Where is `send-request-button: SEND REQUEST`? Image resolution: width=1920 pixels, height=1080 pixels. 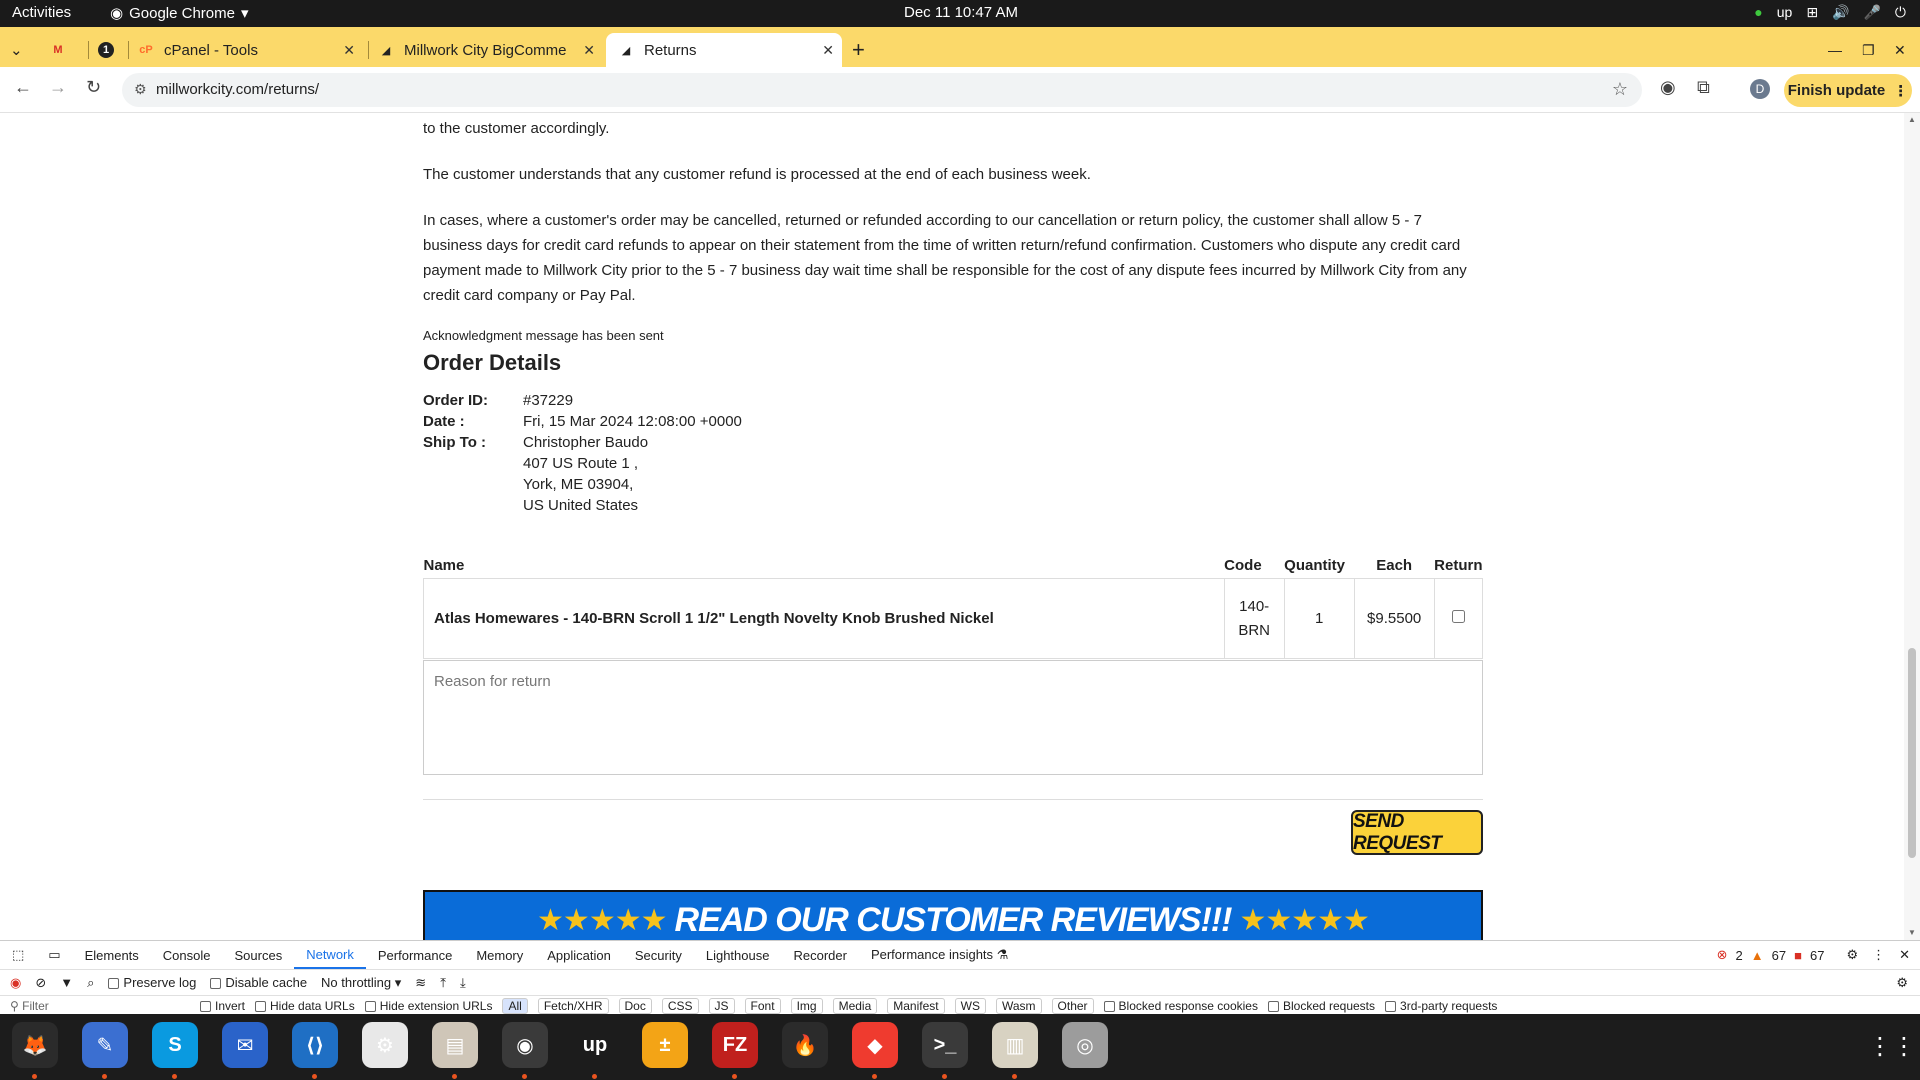
send-request-button: SEND REQUEST is located at coordinates (1417, 832).